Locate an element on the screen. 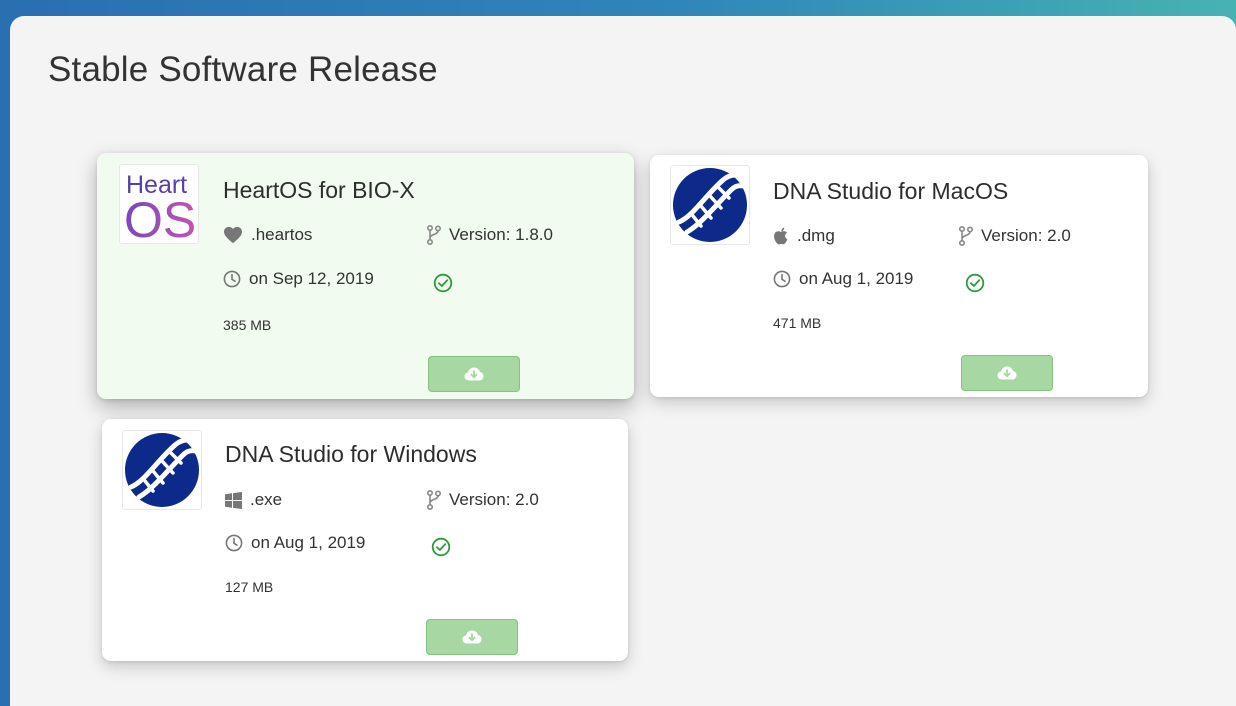  heart-icon is located at coordinates (233, 235).